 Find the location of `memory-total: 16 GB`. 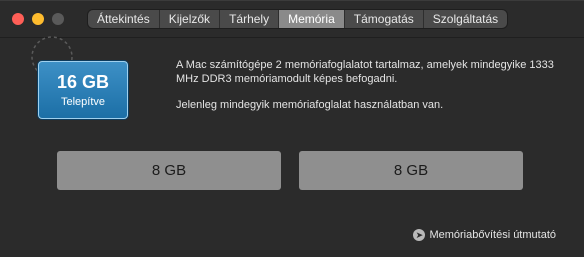

memory-total: 16 GB is located at coordinates (83, 82).